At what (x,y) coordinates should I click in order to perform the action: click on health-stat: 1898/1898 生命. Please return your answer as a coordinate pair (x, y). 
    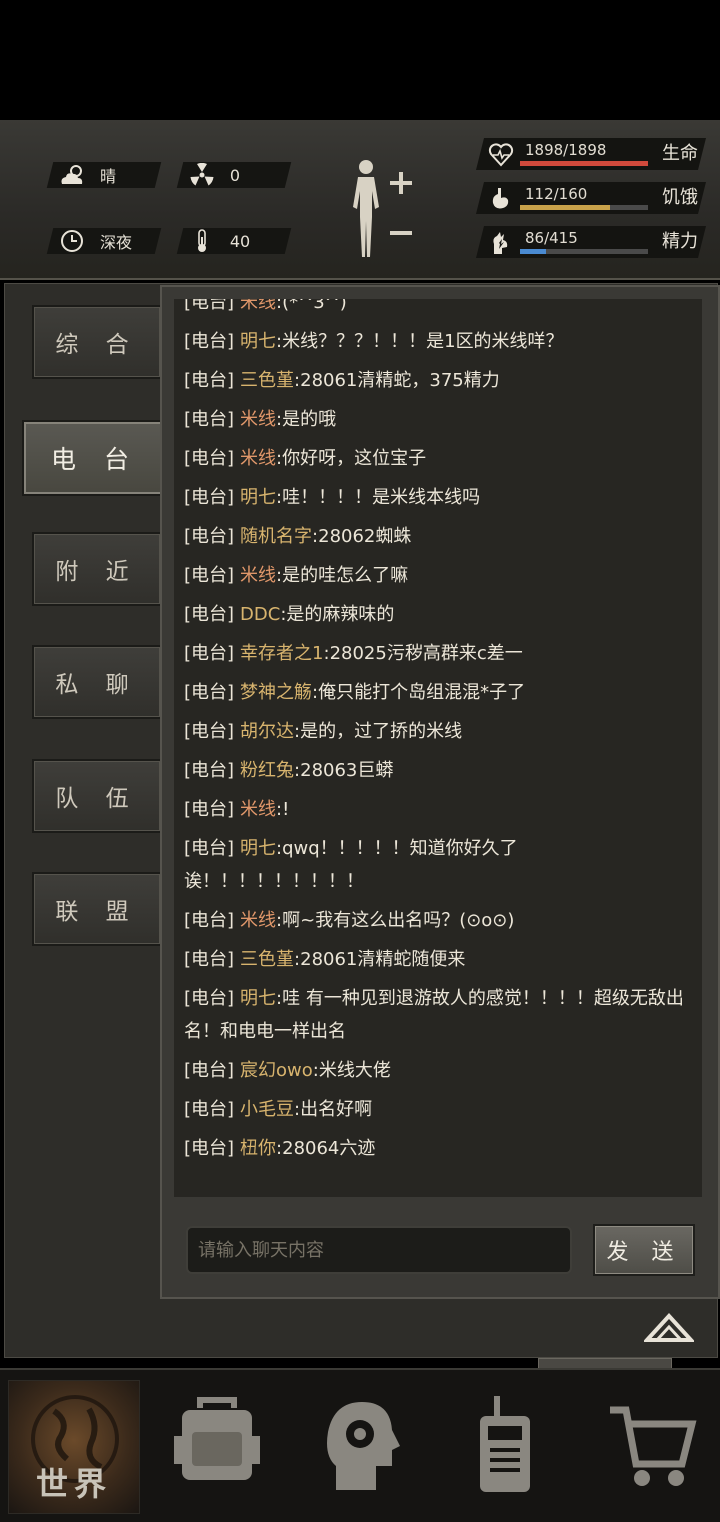
    Looking at the image, I should click on (593, 155).